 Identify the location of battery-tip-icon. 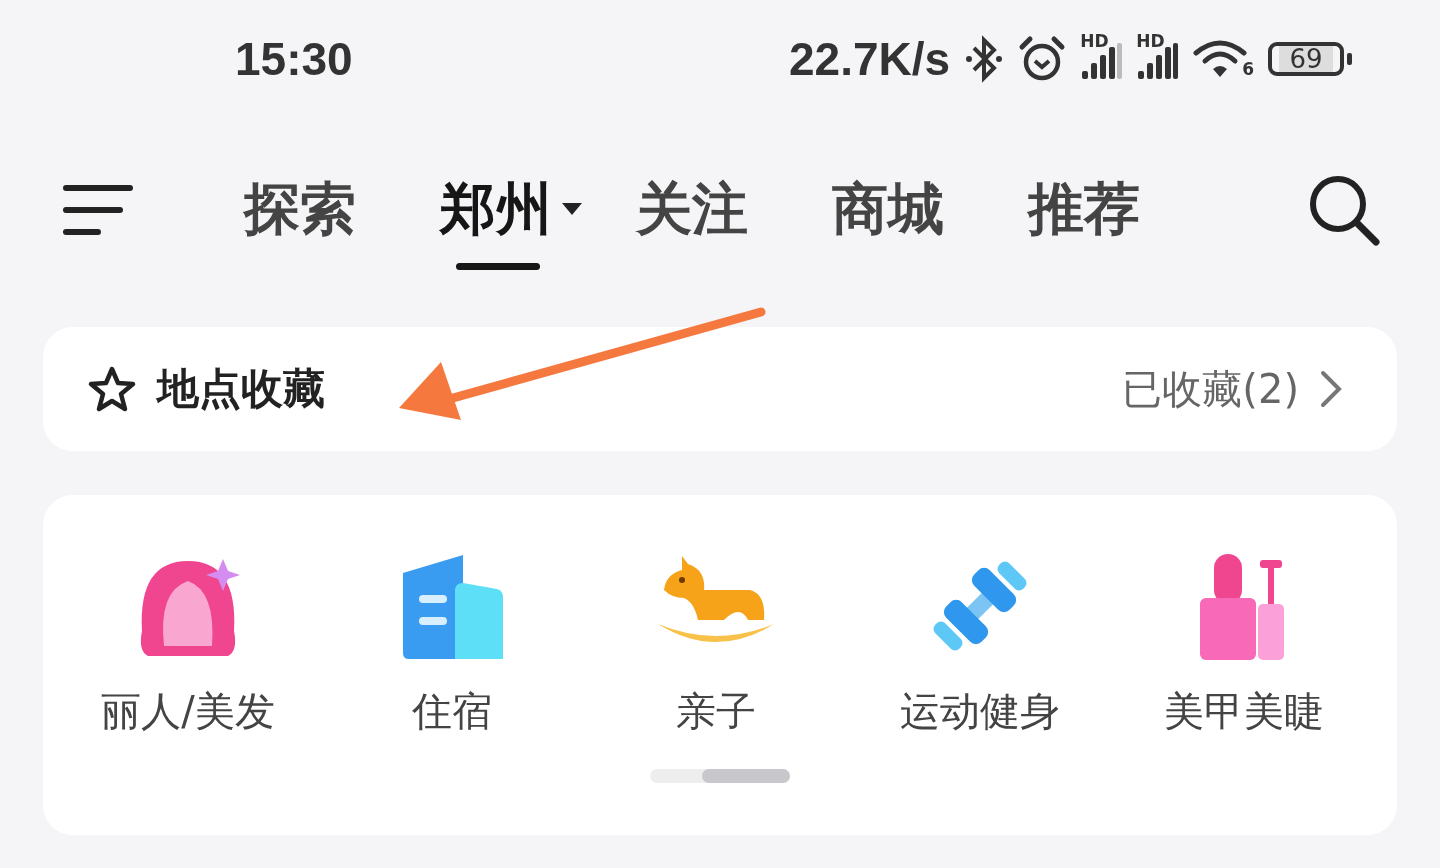
(1349, 59).